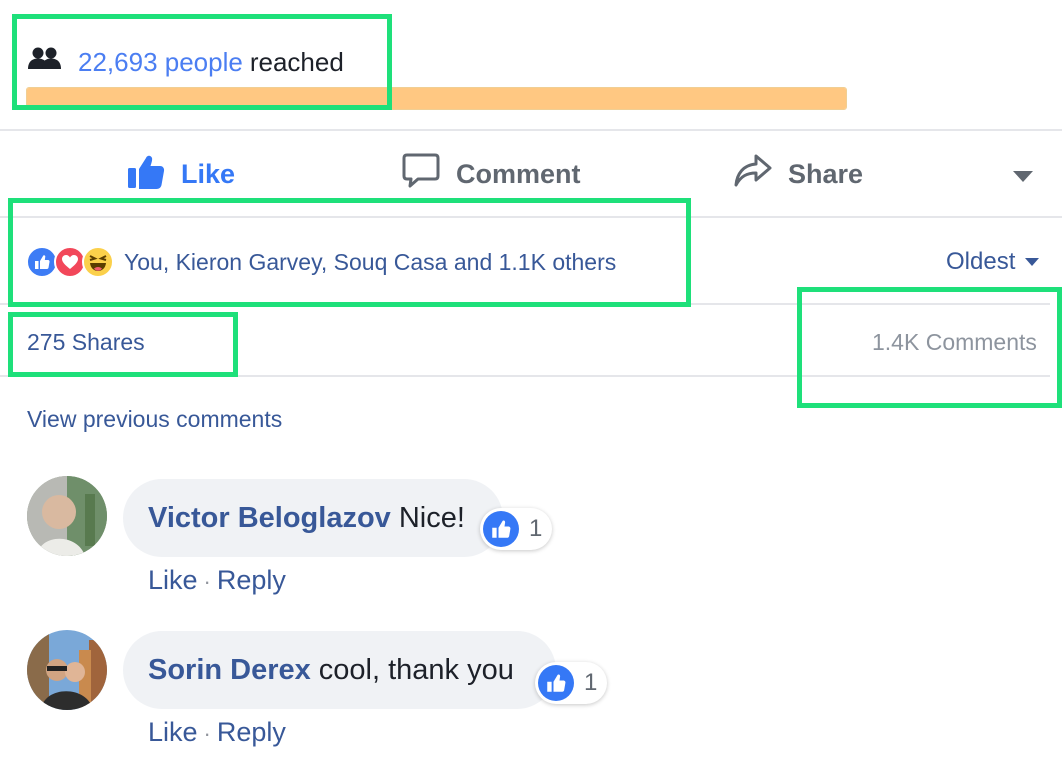 This screenshot has height=773, width=1062. I want to click on highlight-box-reactions, so click(349, 252).